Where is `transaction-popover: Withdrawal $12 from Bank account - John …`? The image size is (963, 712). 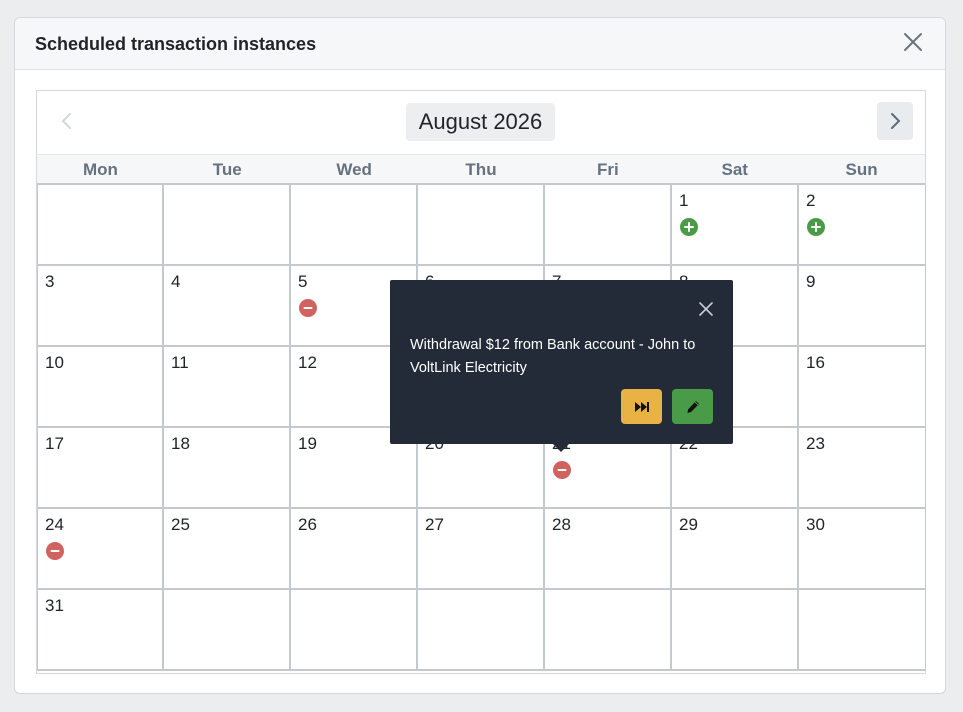
transaction-popover: Withdrawal $12 from Bank account - John … is located at coordinates (561, 366).